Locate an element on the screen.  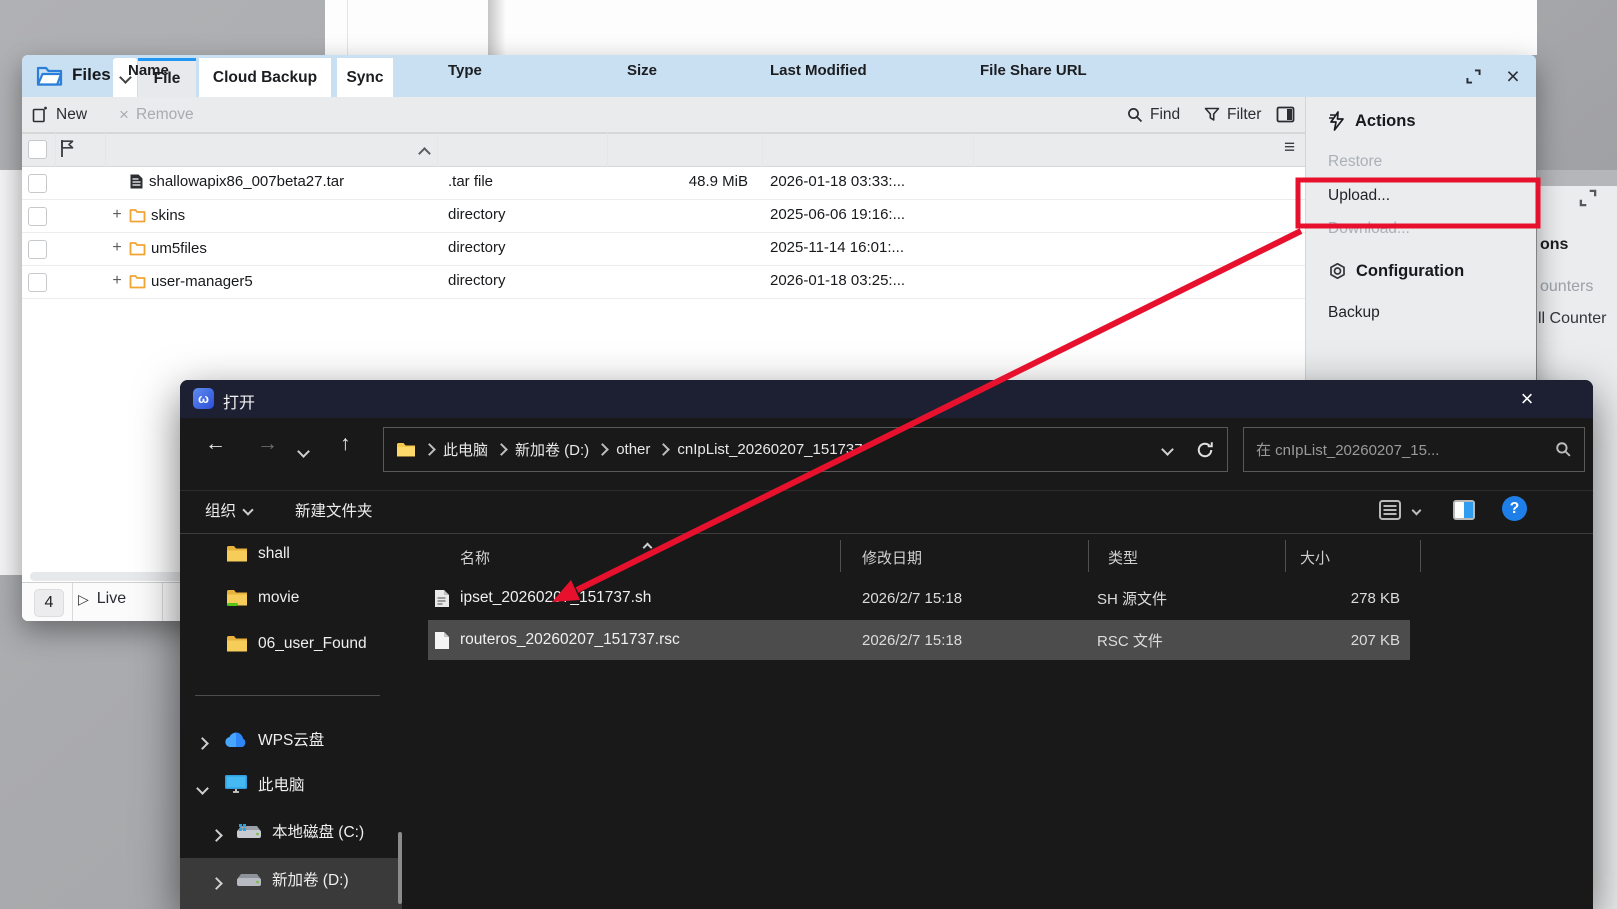
dialog-title: 打开 is located at coordinates (239, 403).